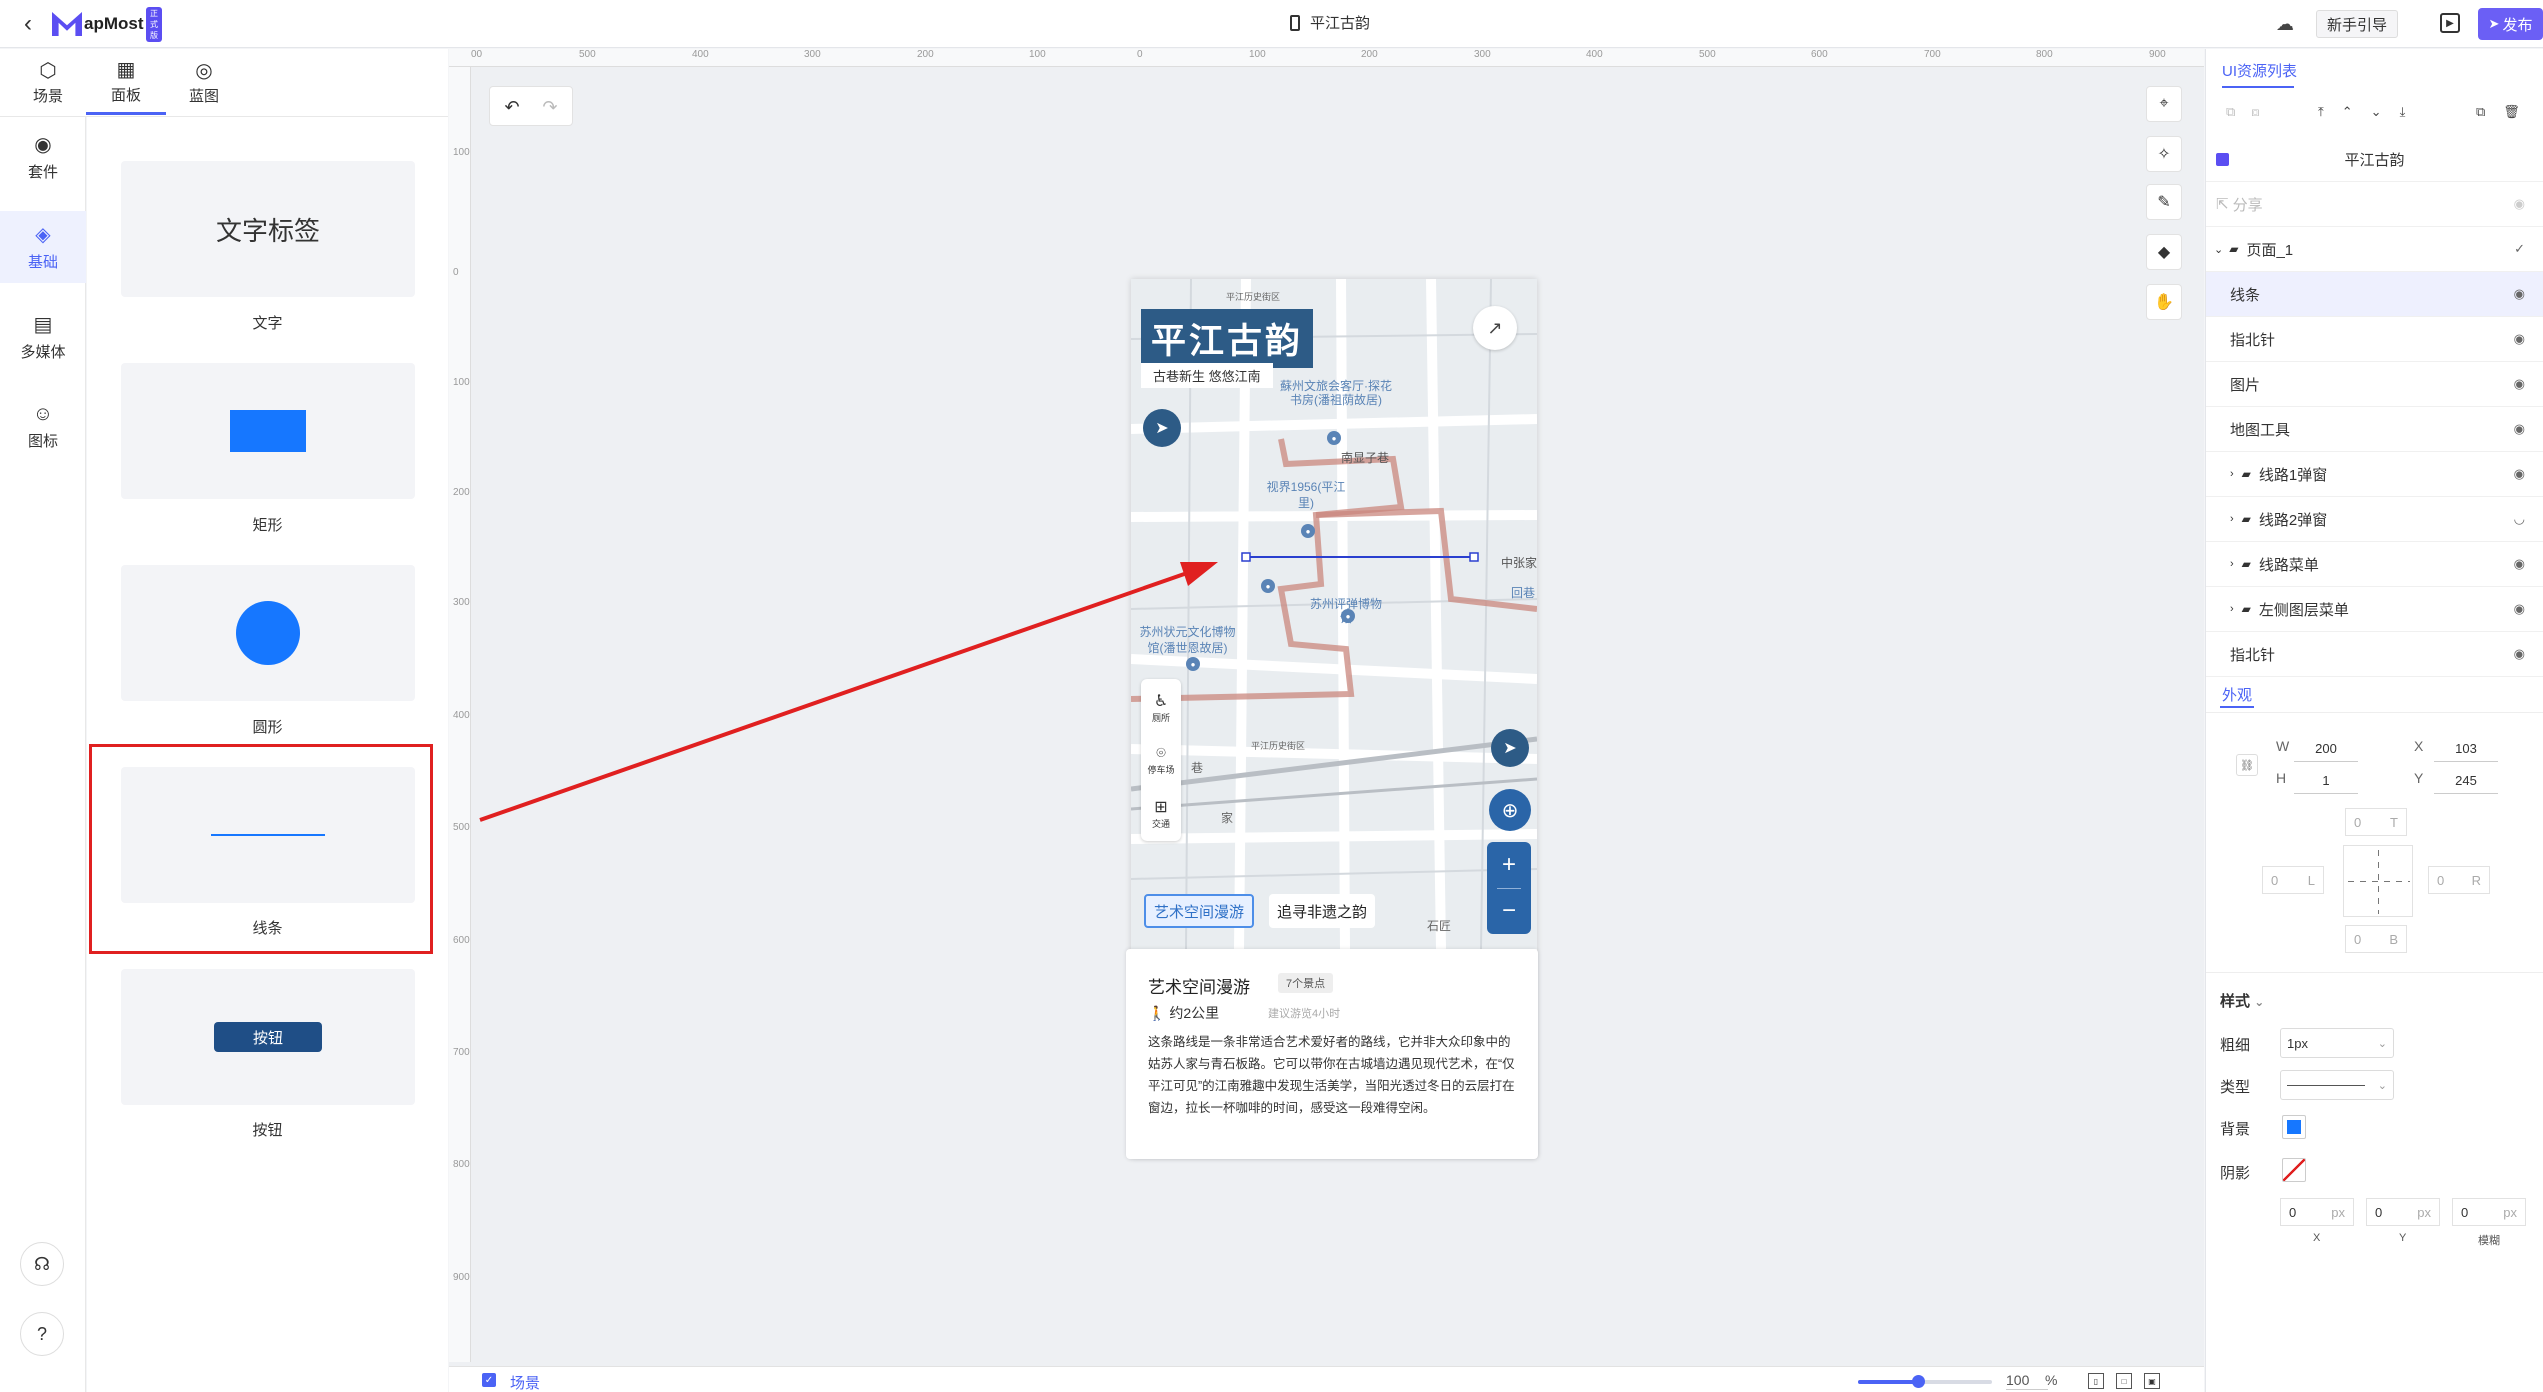 The image size is (2543, 1392). I want to click on layer-row: › ▰ 左侧图层菜单 ◉, so click(2374, 609).